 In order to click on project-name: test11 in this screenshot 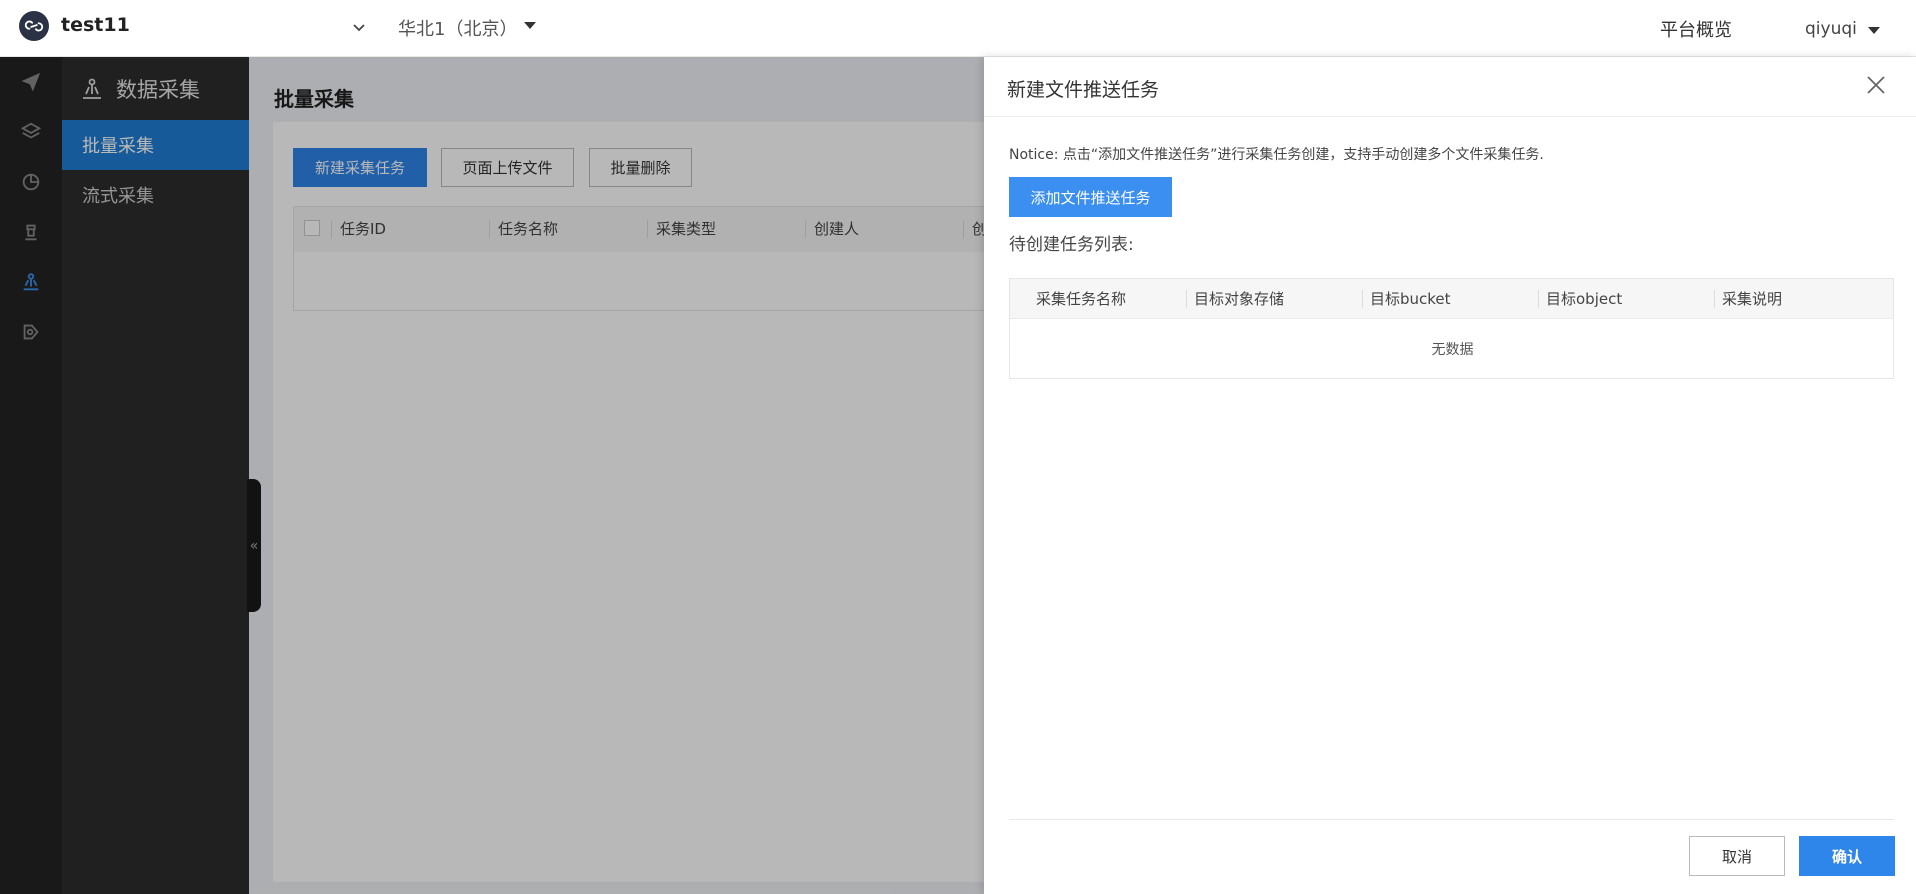, I will do `click(95, 25)`.